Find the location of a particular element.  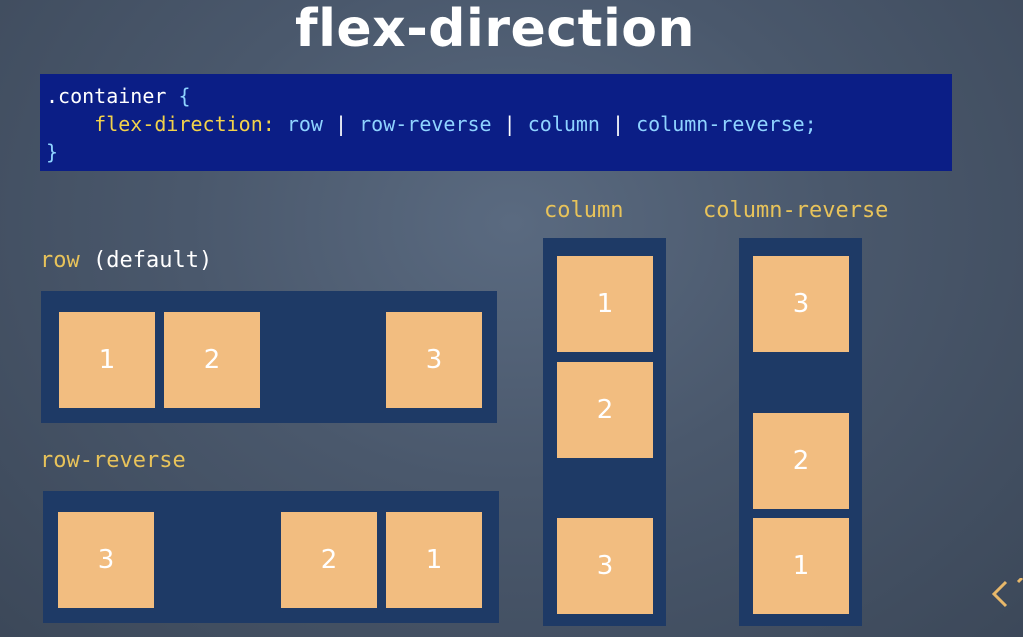

row-keyword: row is located at coordinates (60, 260).